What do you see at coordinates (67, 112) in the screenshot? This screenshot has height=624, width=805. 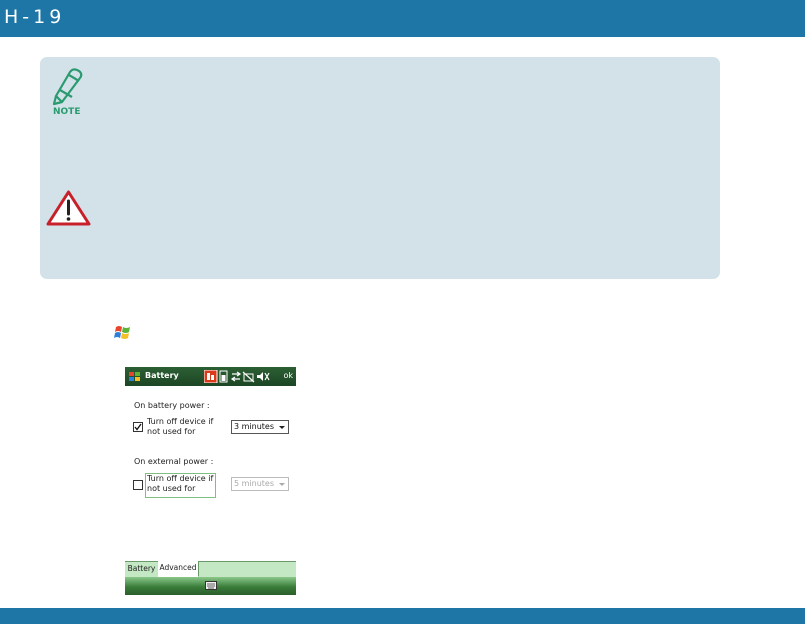 I see `note-label: NOTE` at bounding box center [67, 112].